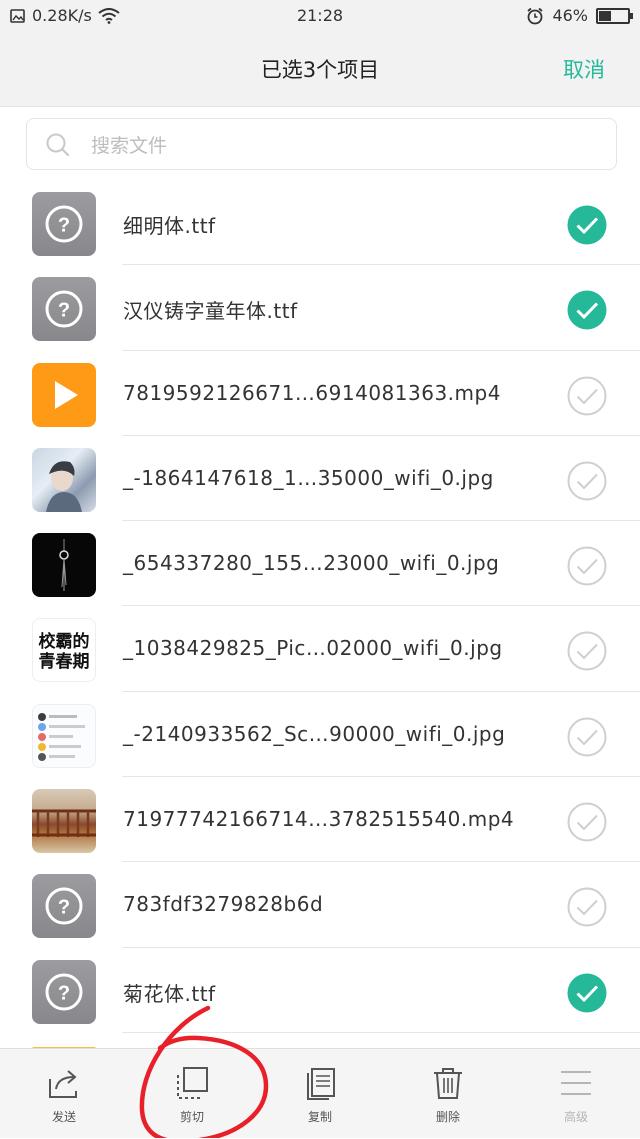 The image size is (640, 1139). What do you see at coordinates (320, 16) in the screenshot?
I see `status-bar: 0.28K/s 21:28 46%` at bounding box center [320, 16].